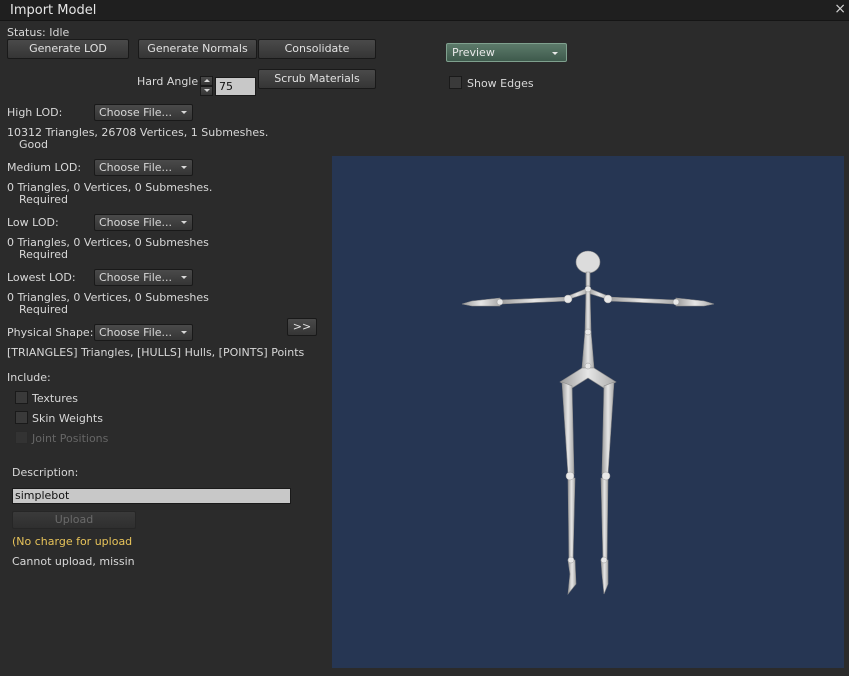  Describe the element at coordinates (43, 254) in the screenshot. I see `low-lod-state: Required` at that location.